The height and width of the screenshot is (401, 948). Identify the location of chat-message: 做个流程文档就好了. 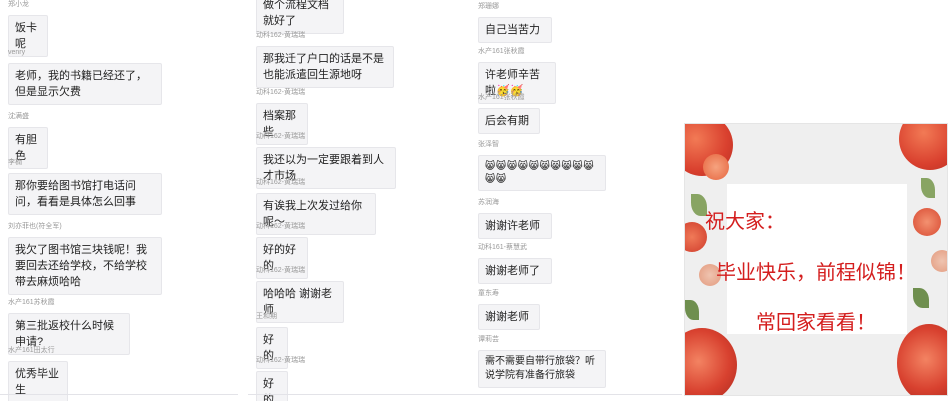
(300, 17).